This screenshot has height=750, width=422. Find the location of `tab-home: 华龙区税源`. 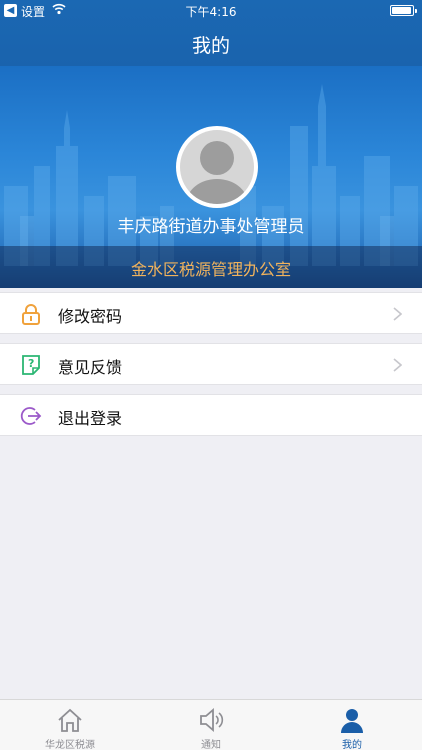

tab-home: 华龙区税源 is located at coordinates (70, 725).